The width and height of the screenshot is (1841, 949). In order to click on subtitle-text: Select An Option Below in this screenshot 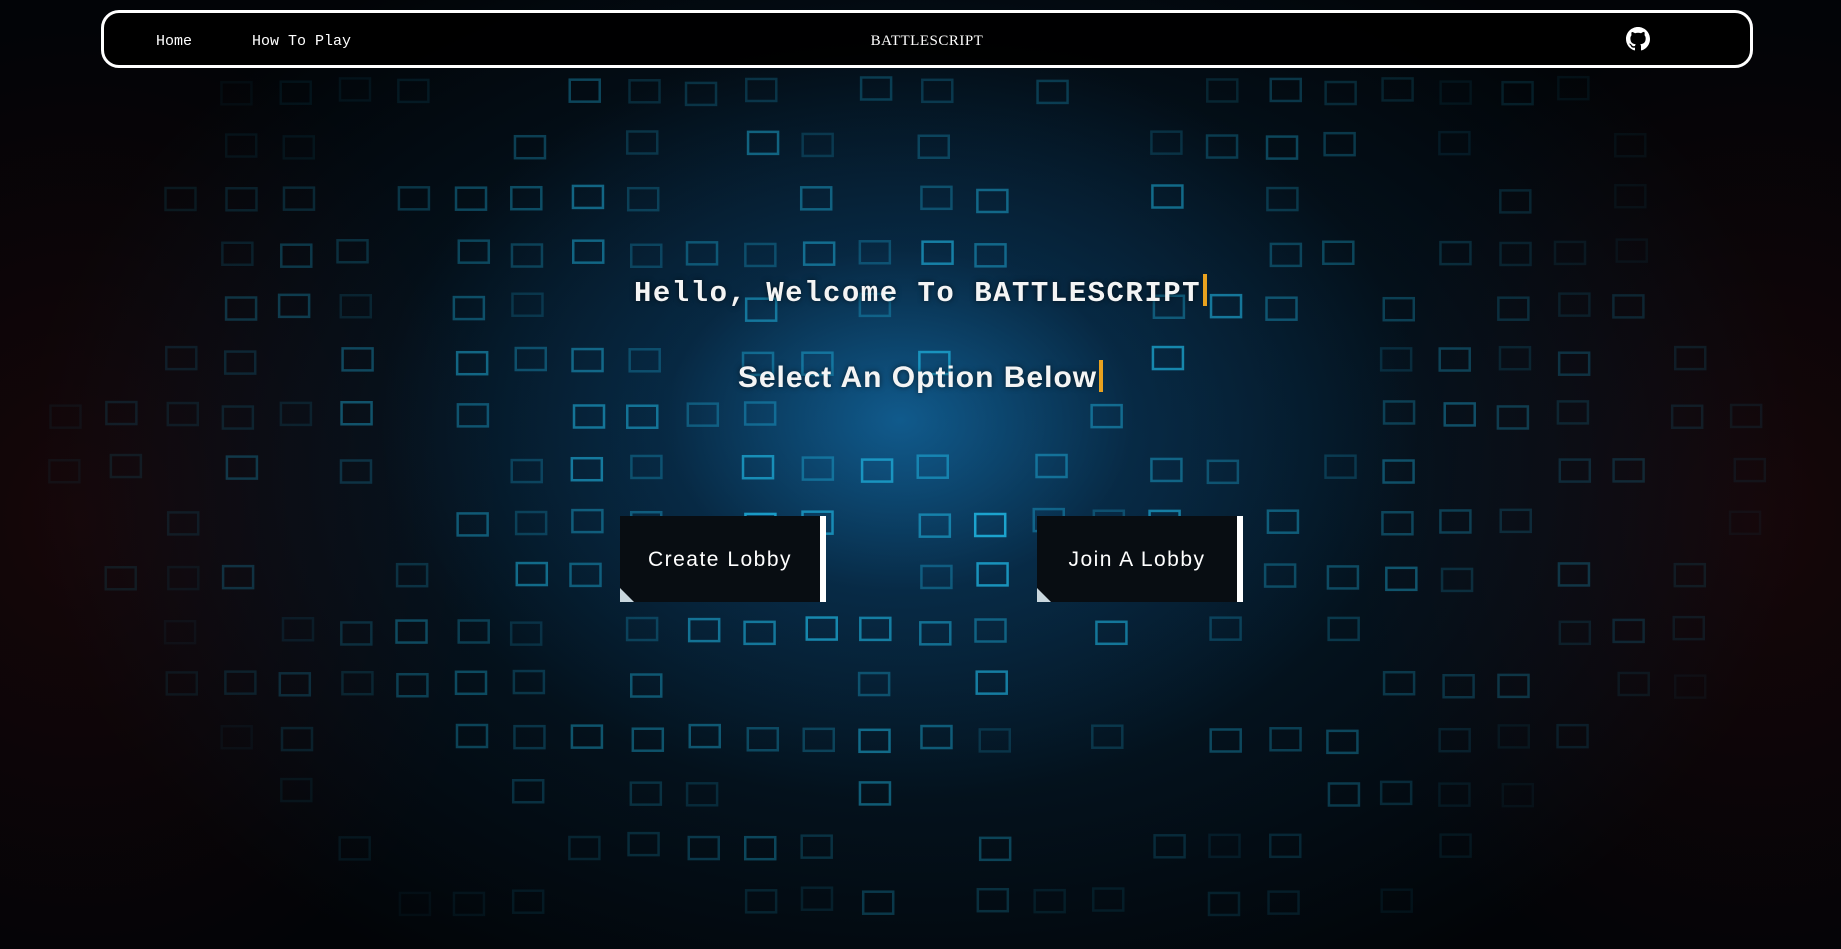, I will do `click(917, 377)`.